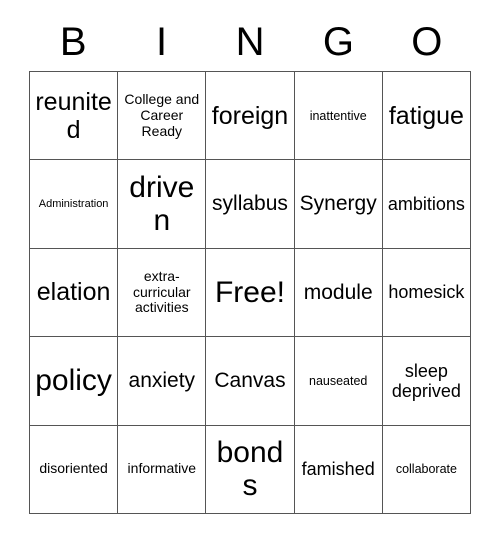 This screenshot has height=544, width=500. I want to click on bingo-cell-label: bonds, so click(250, 469).